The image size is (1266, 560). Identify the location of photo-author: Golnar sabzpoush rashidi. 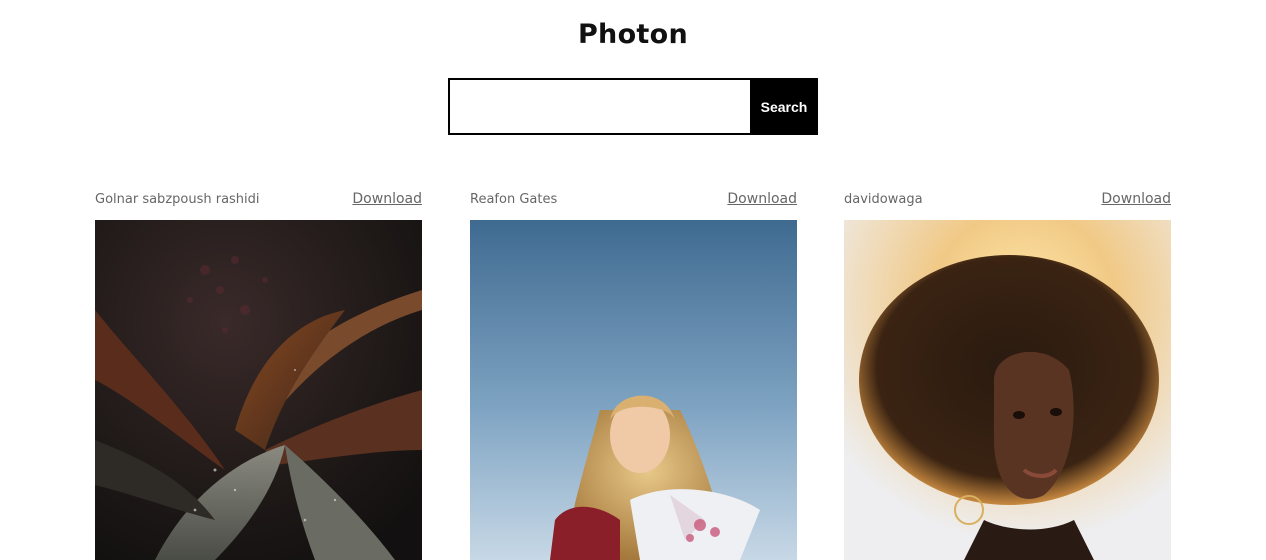
(177, 199).